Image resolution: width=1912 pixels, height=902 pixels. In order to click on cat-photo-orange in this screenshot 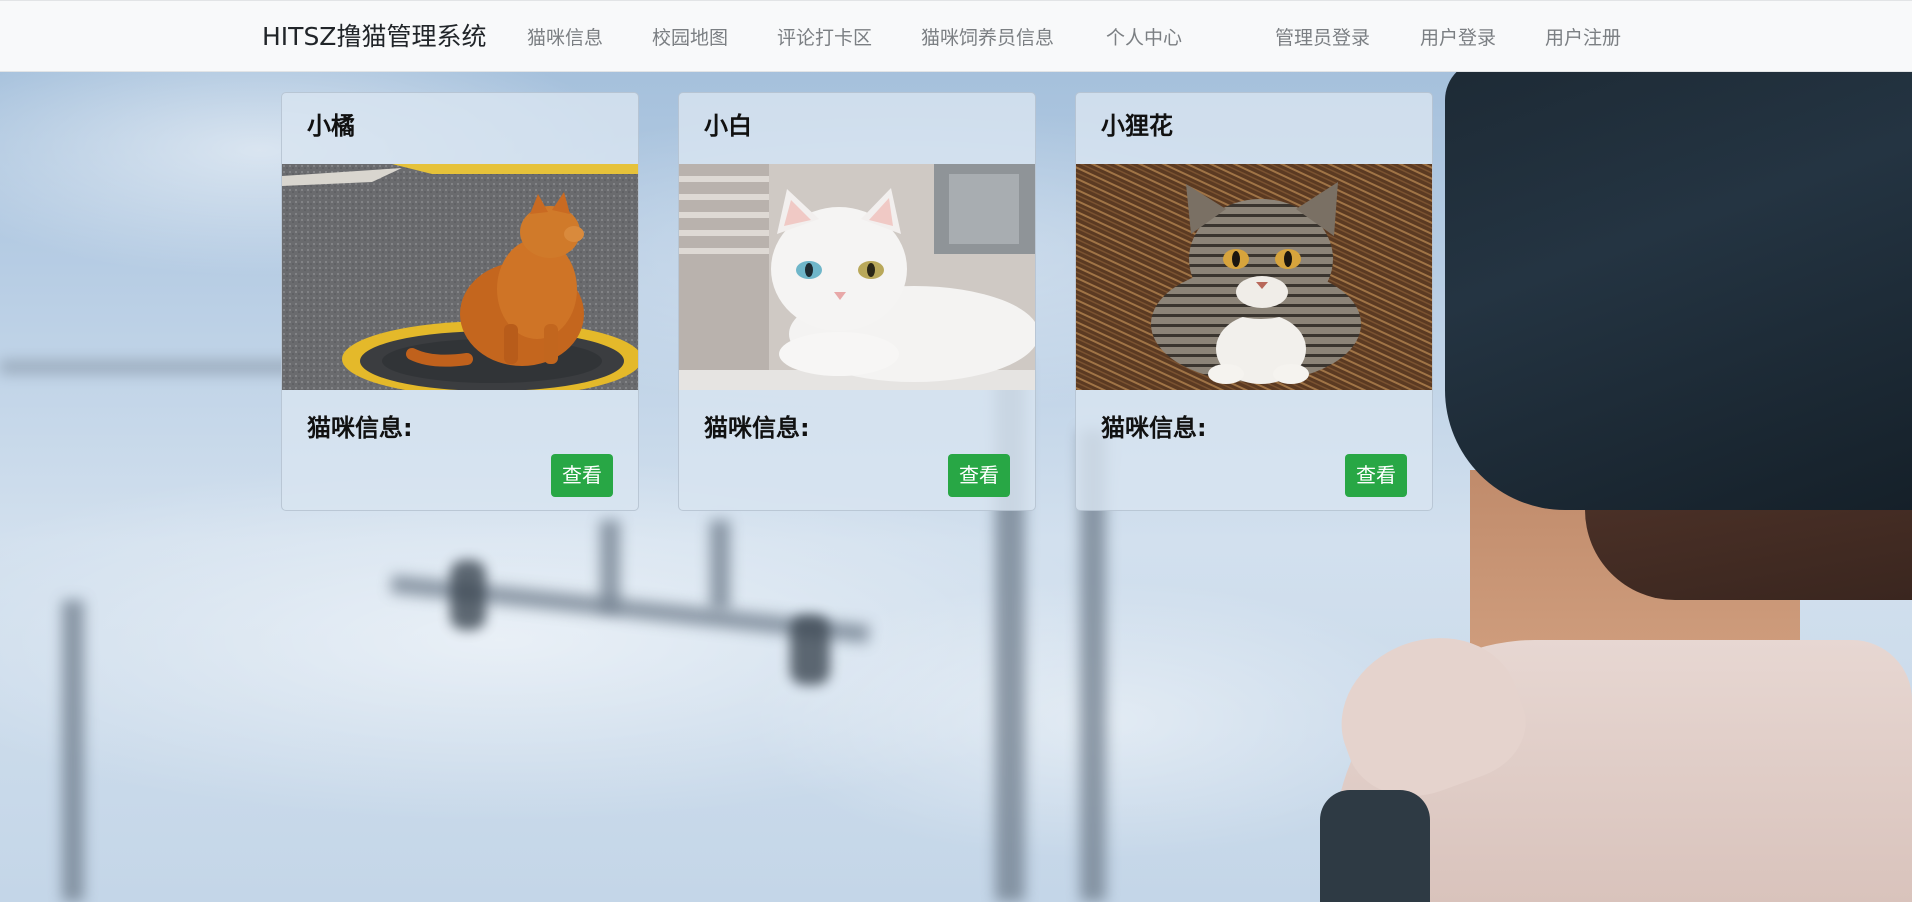, I will do `click(460, 277)`.